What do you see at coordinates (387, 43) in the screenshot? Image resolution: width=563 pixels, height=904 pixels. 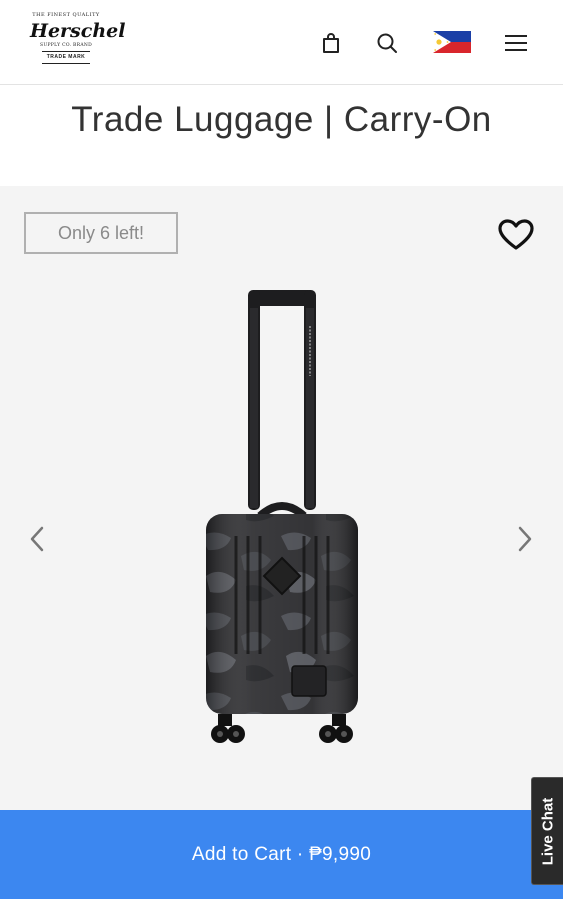 I see `search-icon` at bounding box center [387, 43].